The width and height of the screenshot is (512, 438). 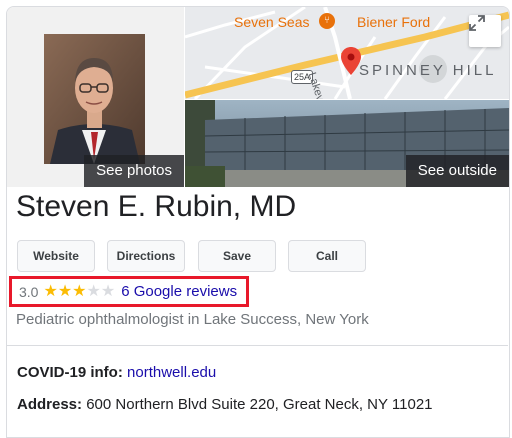 What do you see at coordinates (457, 171) in the screenshot?
I see `see-outside-caption: See outside` at bounding box center [457, 171].